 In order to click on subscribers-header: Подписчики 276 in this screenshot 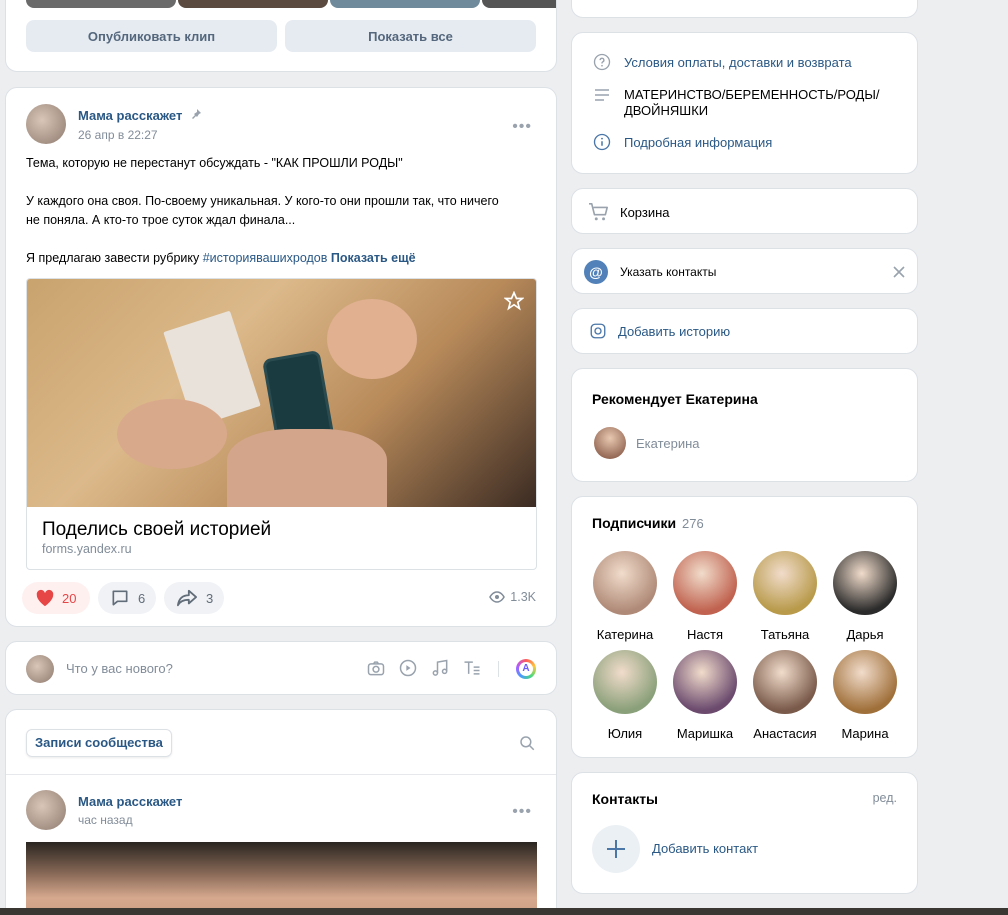, I will do `click(648, 523)`.